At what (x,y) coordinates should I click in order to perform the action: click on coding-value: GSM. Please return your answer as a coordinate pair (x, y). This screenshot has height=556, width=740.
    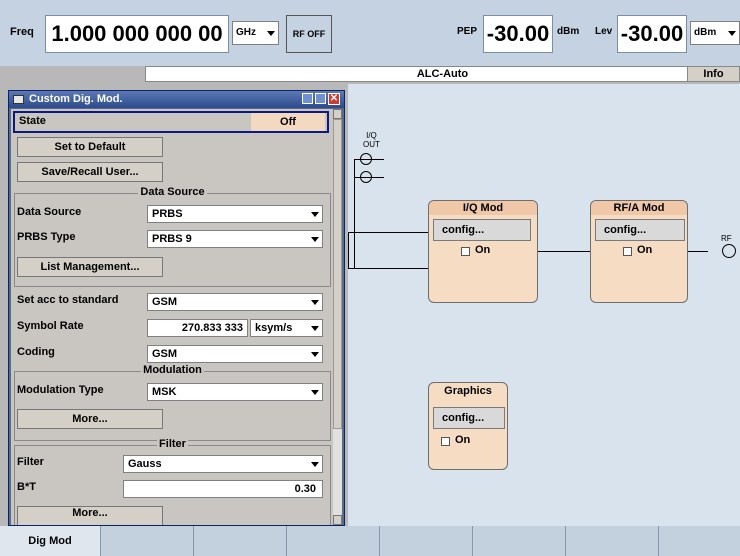
    Looking at the image, I should click on (165, 354).